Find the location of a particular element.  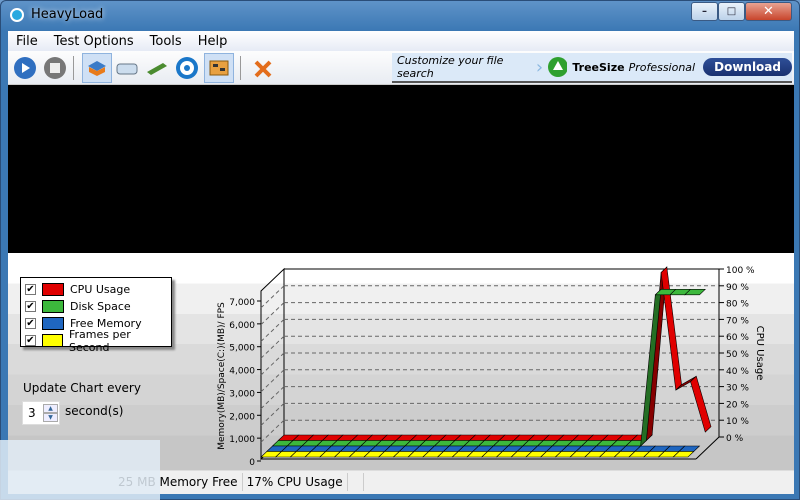

left-tick-label: 7,000 is located at coordinates (242, 303).